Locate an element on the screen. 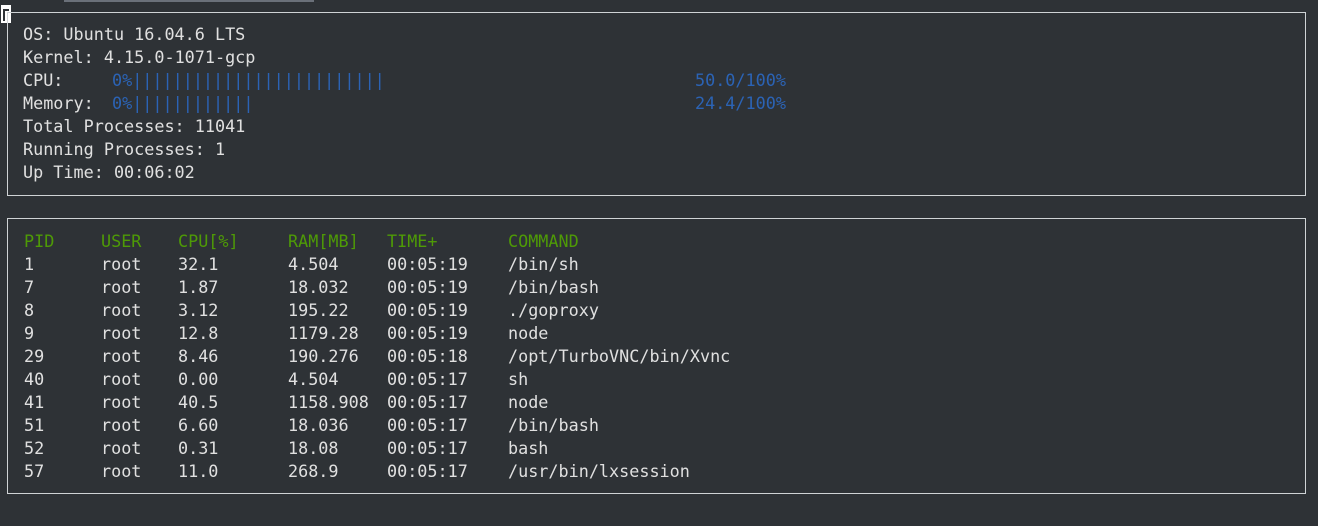 The image size is (1318, 526). total-processes-label: Total Processes: is located at coordinates (104, 126).